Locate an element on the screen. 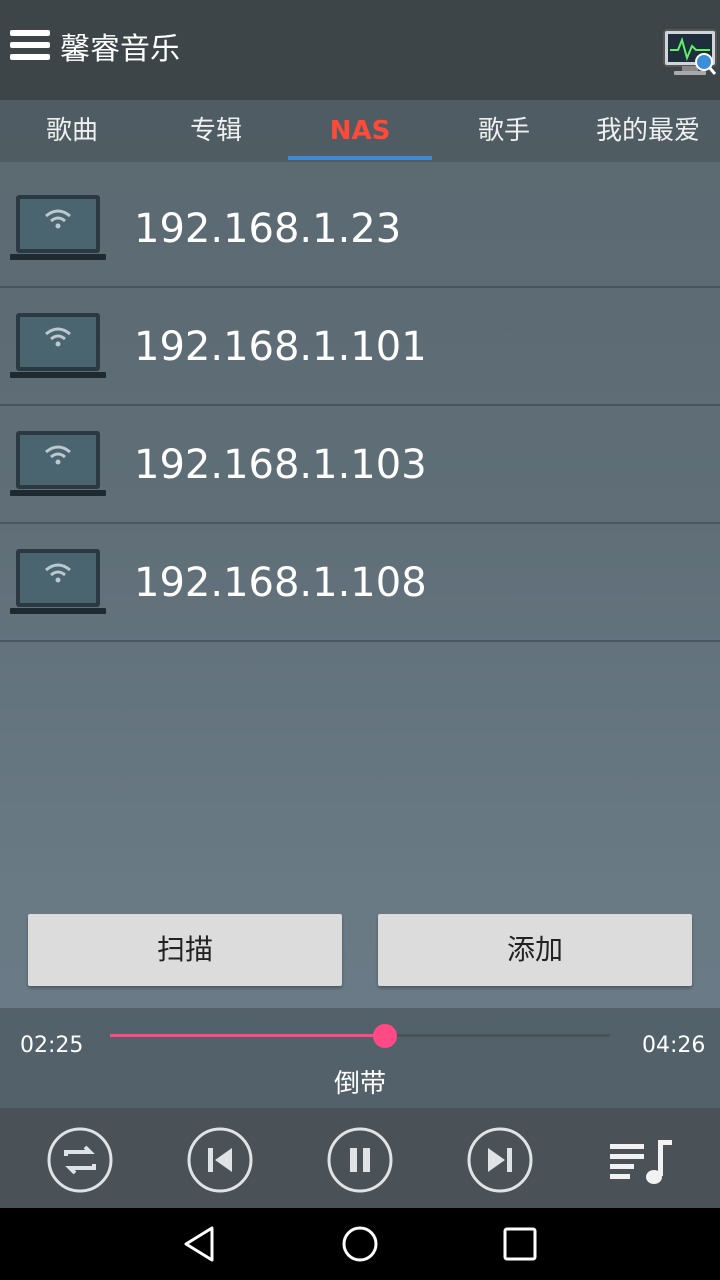 Image resolution: width=720 pixels, height=1280 pixels. tab-indicator is located at coordinates (360, 158).